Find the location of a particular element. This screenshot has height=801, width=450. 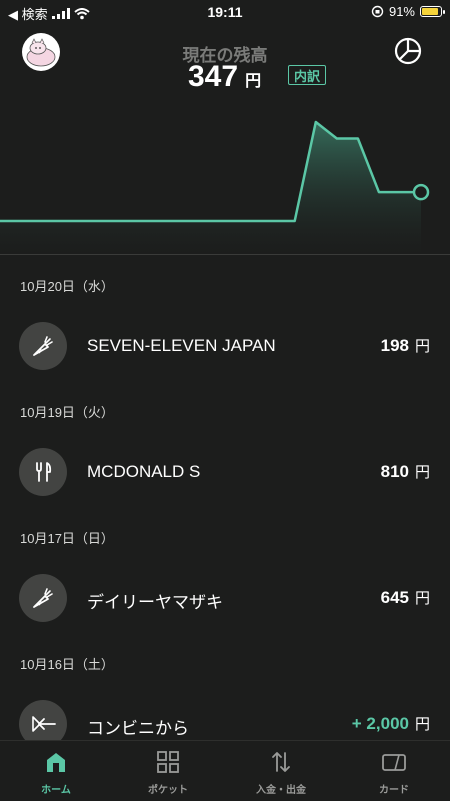

amount-value: 198 is located at coordinates (394, 345).